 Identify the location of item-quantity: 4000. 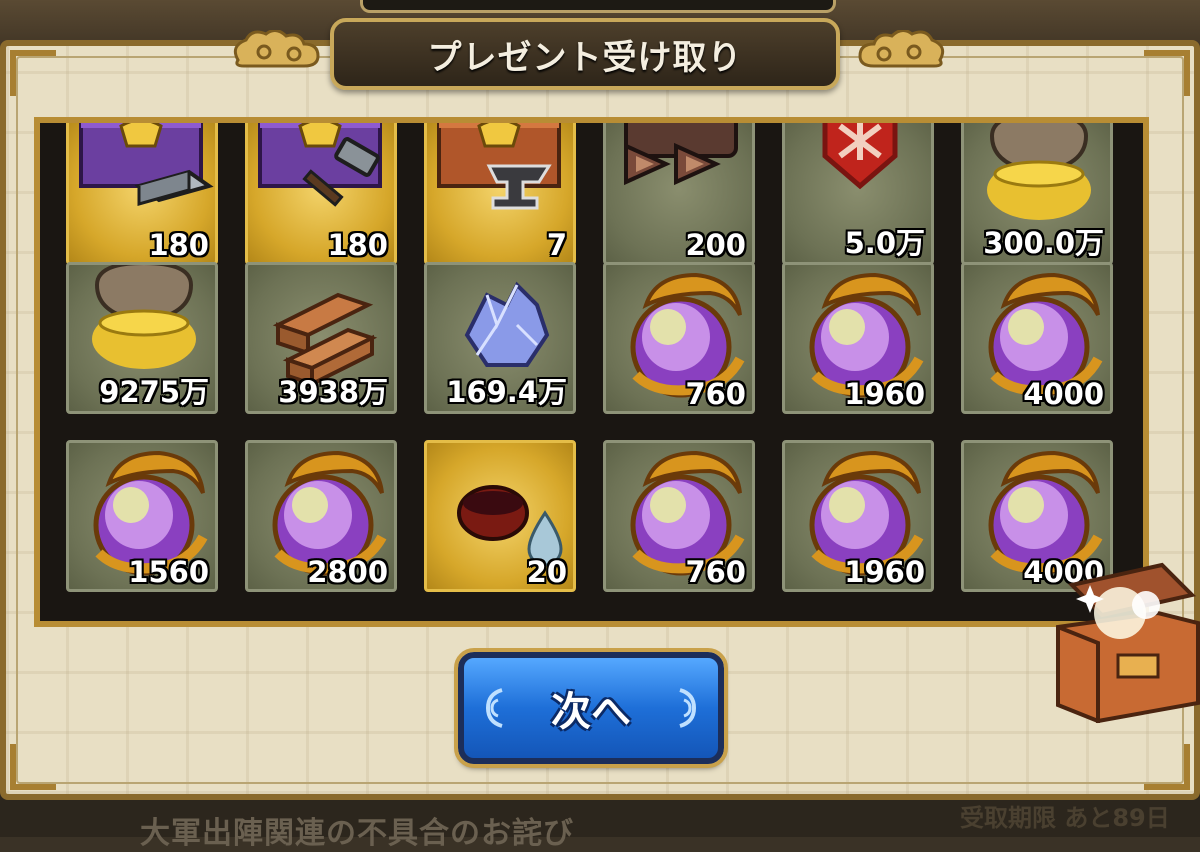
(1063, 394).